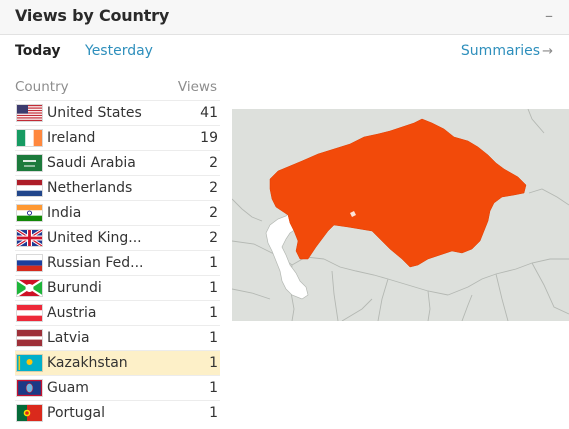  Describe the element at coordinates (29, 338) in the screenshot. I see `latvia-flag-icon` at that location.